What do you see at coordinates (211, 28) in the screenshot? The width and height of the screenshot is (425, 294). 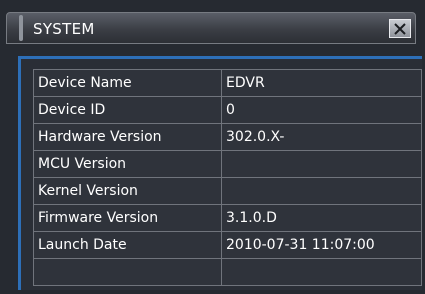 I see `title-bar: SYSTEM` at bounding box center [211, 28].